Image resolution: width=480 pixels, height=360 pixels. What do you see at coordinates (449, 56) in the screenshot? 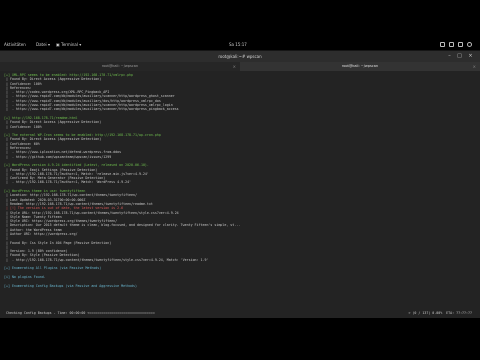
I see `minimize-icon: –` at bounding box center [449, 56].